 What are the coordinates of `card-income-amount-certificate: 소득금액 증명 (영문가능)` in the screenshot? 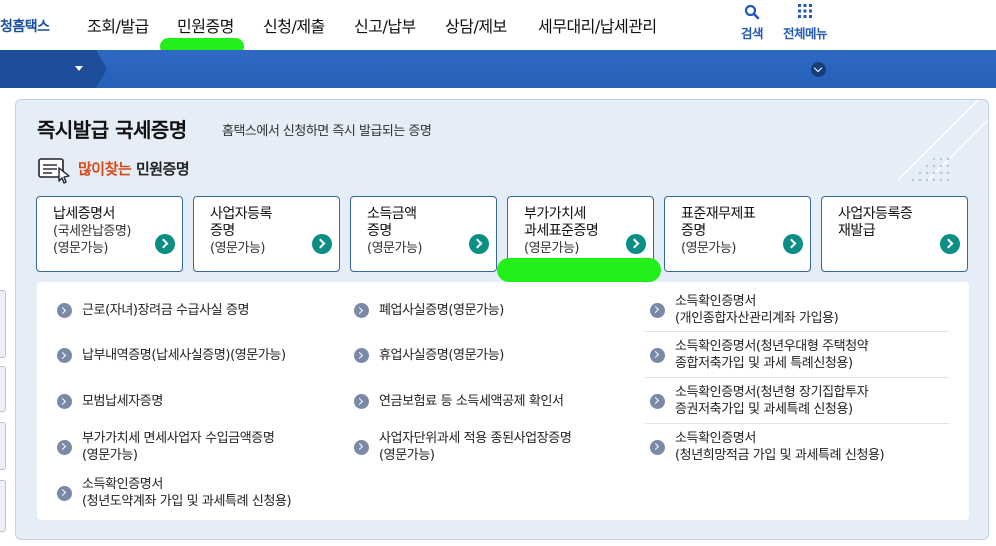 It's located at (423, 234).